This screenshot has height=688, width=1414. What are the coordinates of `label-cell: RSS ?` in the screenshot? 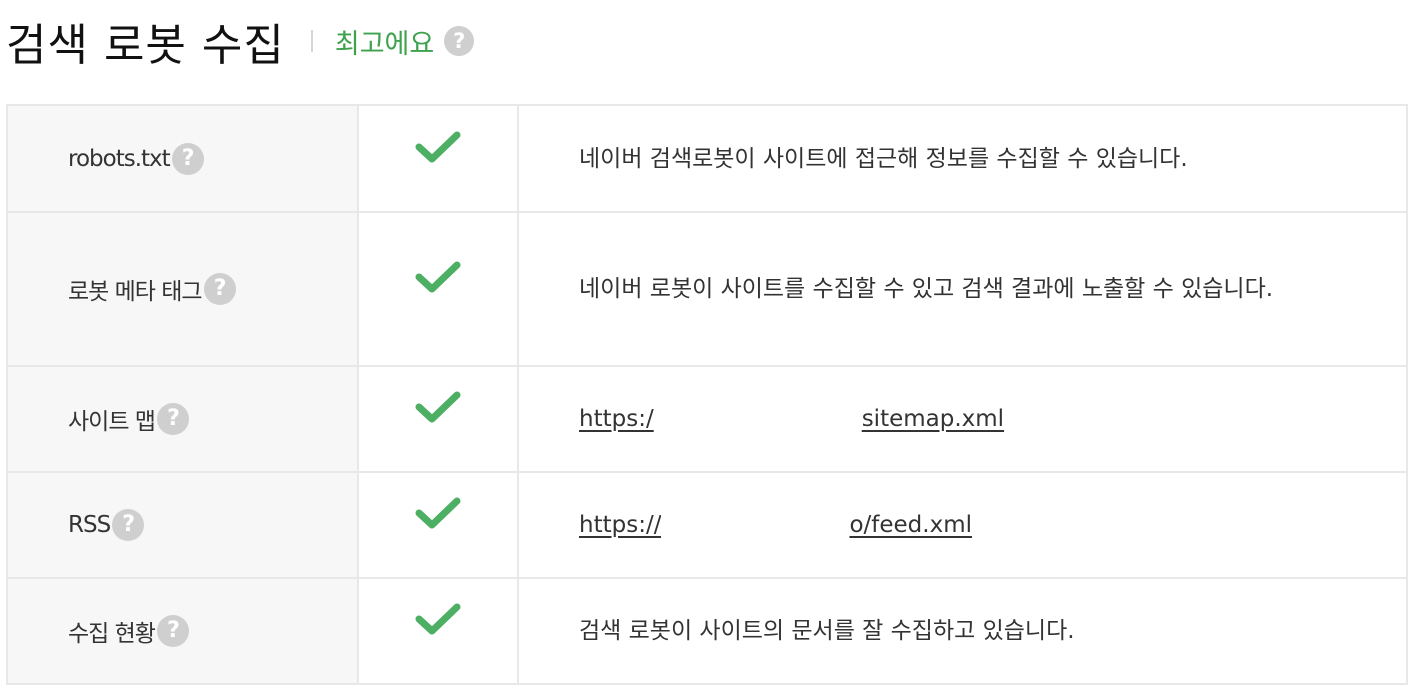 It's located at (182, 525).